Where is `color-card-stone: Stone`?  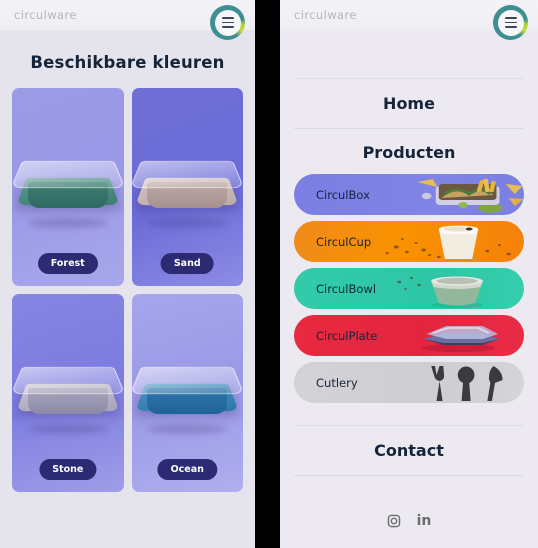
color-card-stone: Stone is located at coordinates (68, 393).